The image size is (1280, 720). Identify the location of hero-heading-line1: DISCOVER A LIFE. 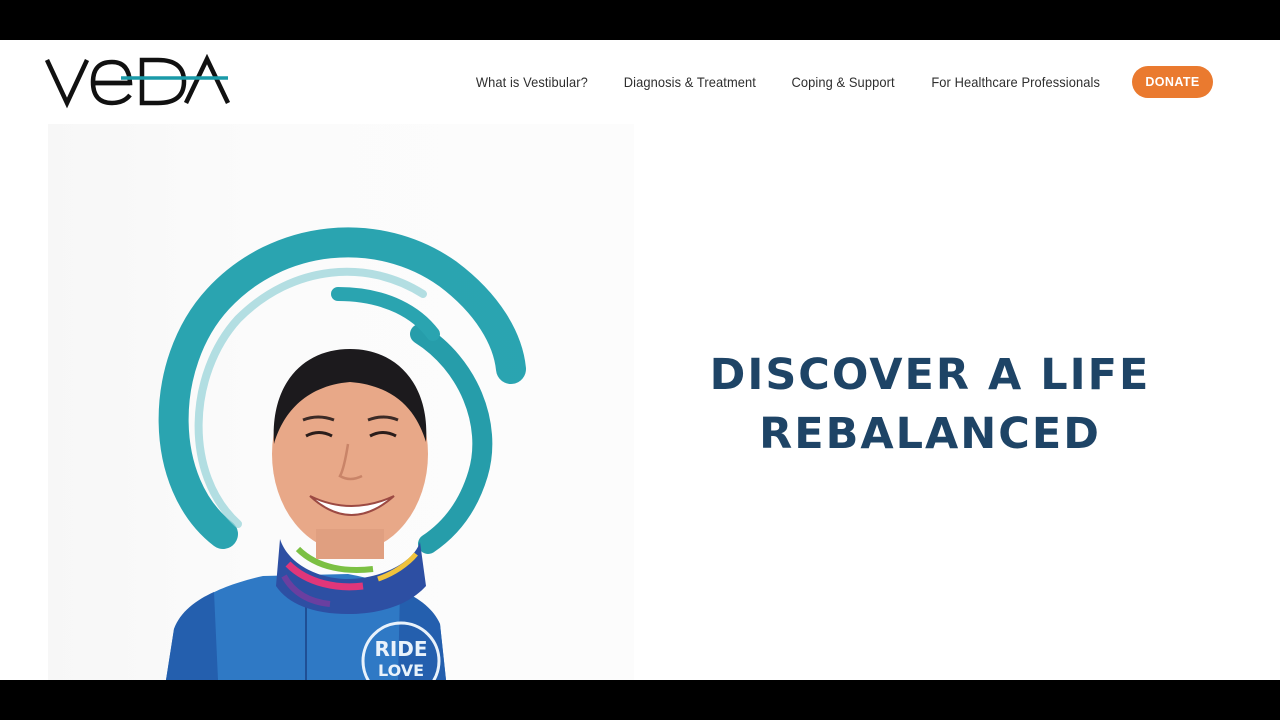
(930, 375).